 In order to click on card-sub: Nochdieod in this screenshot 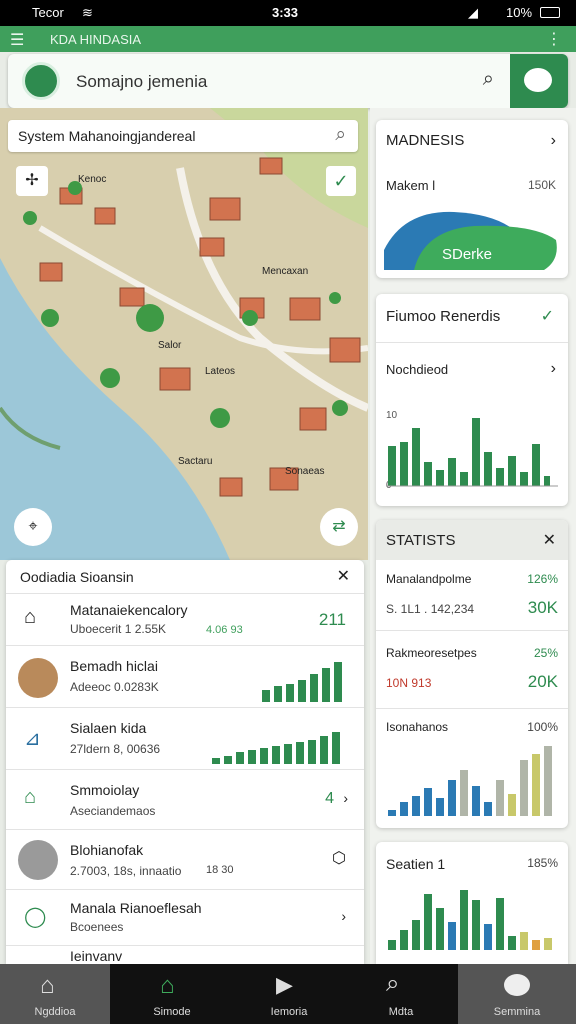, I will do `click(417, 369)`.